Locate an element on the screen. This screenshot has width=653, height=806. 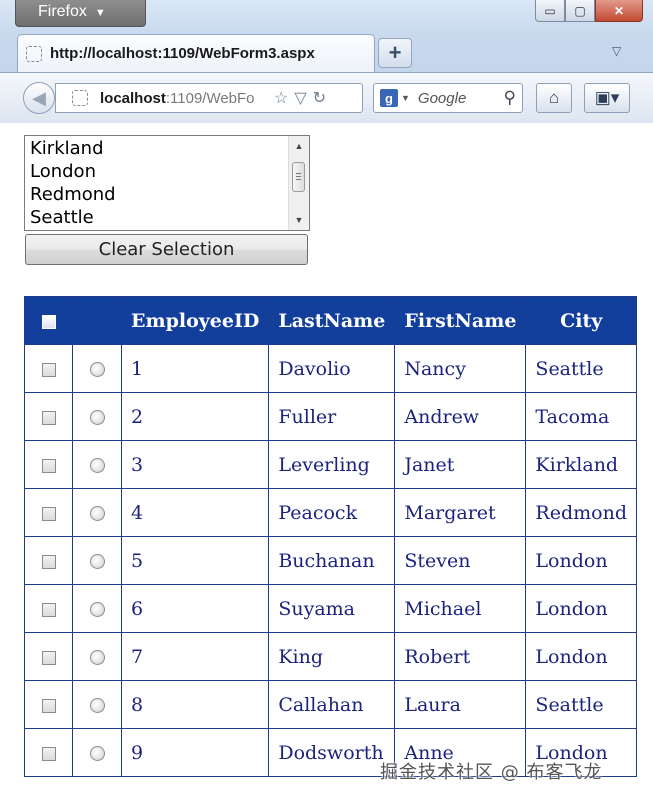
search-engine-icon: g is located at coordinates (389, 98).